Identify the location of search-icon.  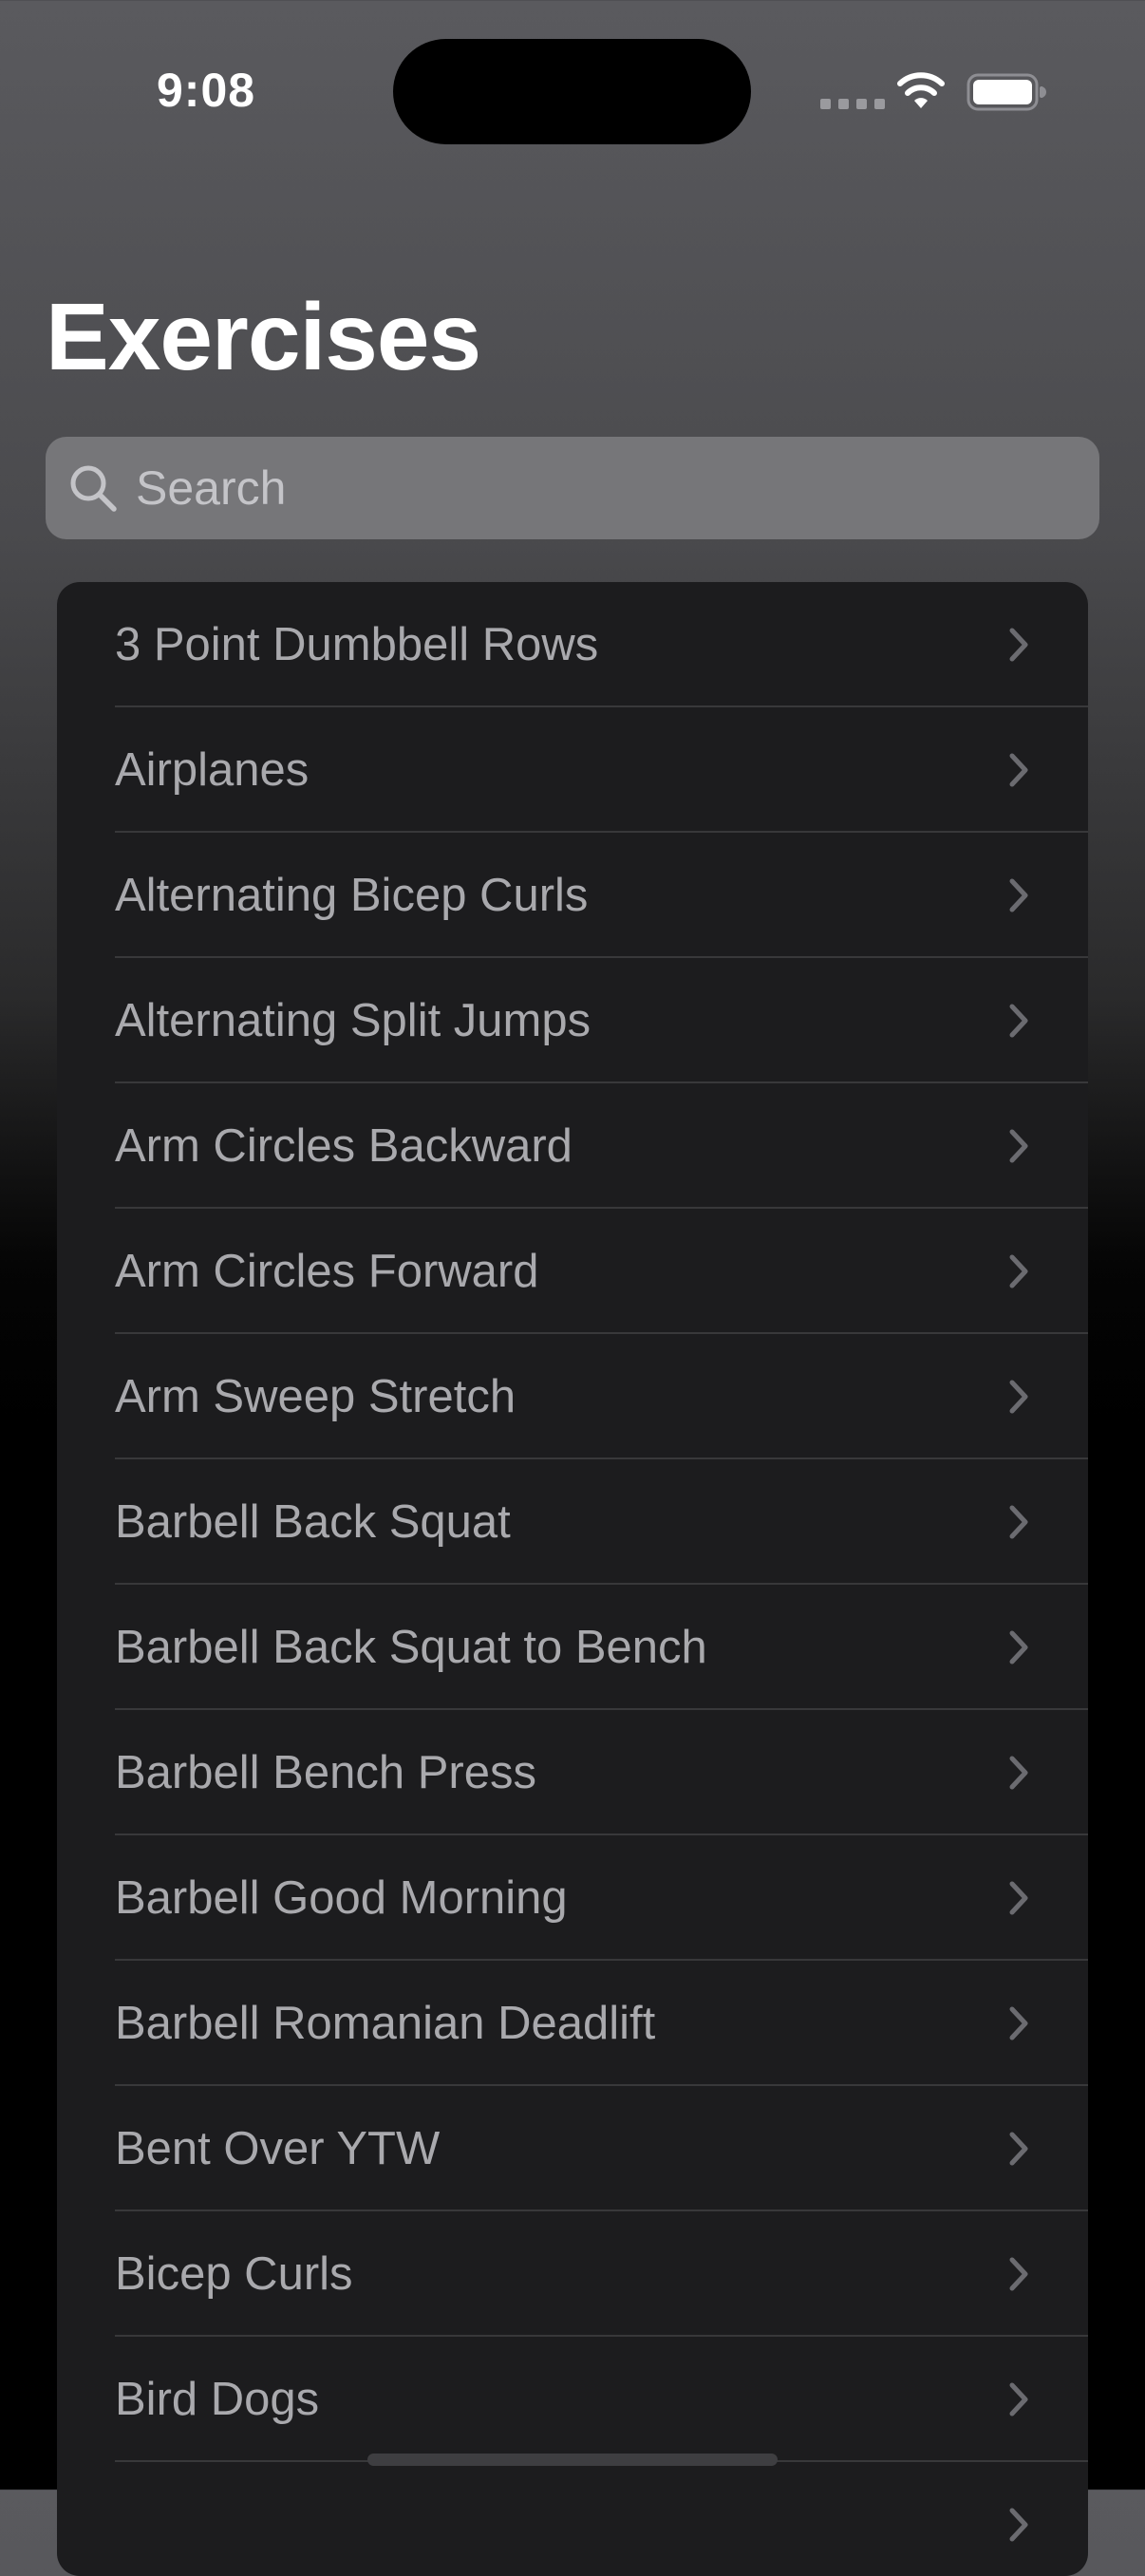
(93, 488).